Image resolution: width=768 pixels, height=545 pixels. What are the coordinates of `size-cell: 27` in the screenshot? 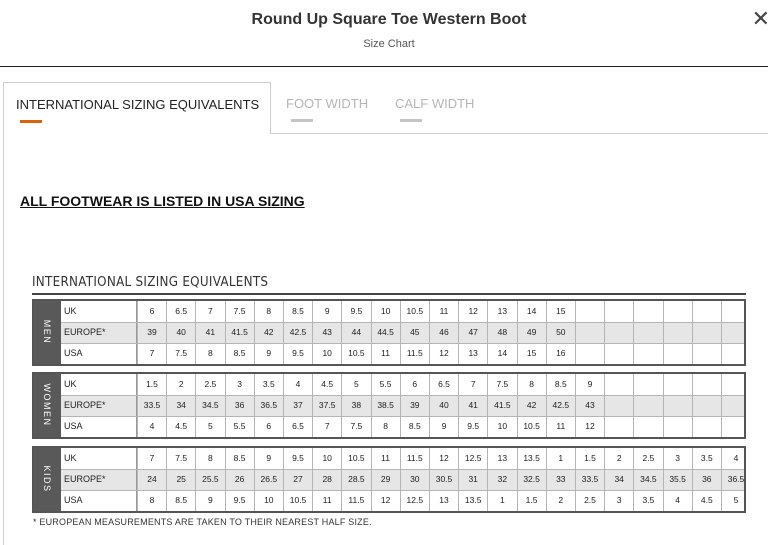 It's located at (297, 479).